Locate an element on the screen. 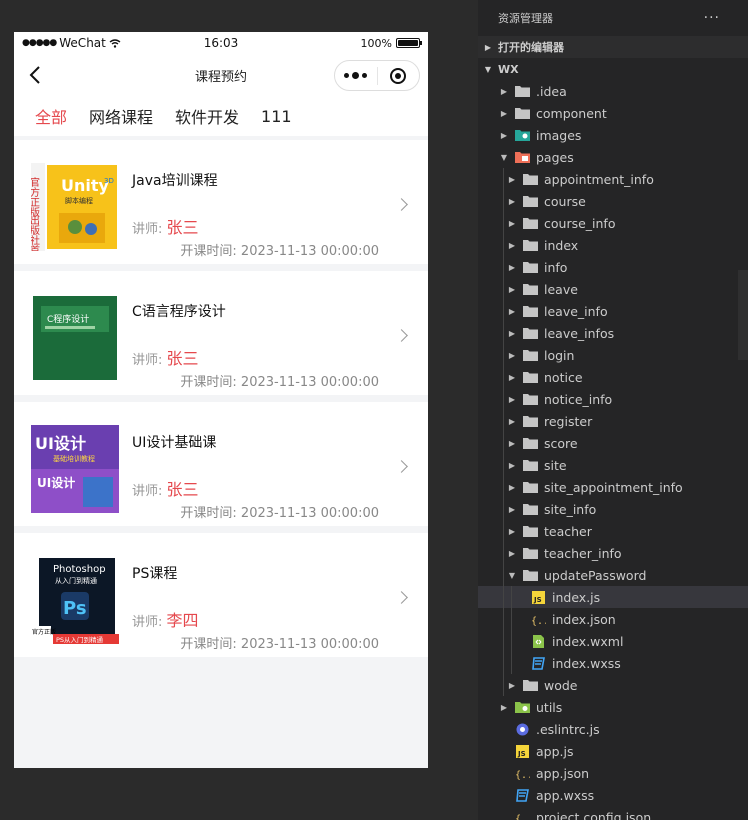  tree-item: ▶ teacher is located at coordinates (613, 531).